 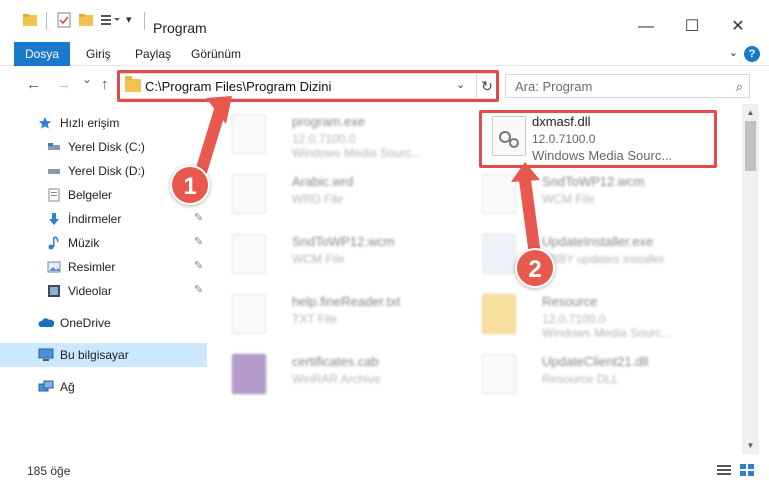 I want to click on up-button: ↑, so click(x=105, y=84).